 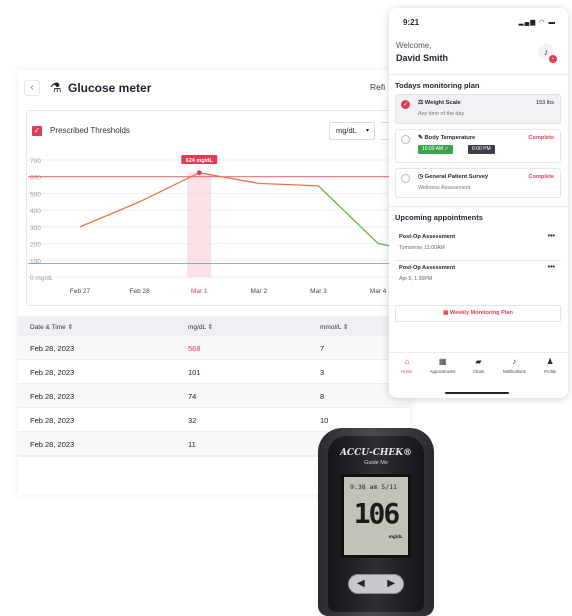 What do you see at coordinates (477, 393) in the screenshot?
I see `home-indicator` at bounding box center [477, 393].